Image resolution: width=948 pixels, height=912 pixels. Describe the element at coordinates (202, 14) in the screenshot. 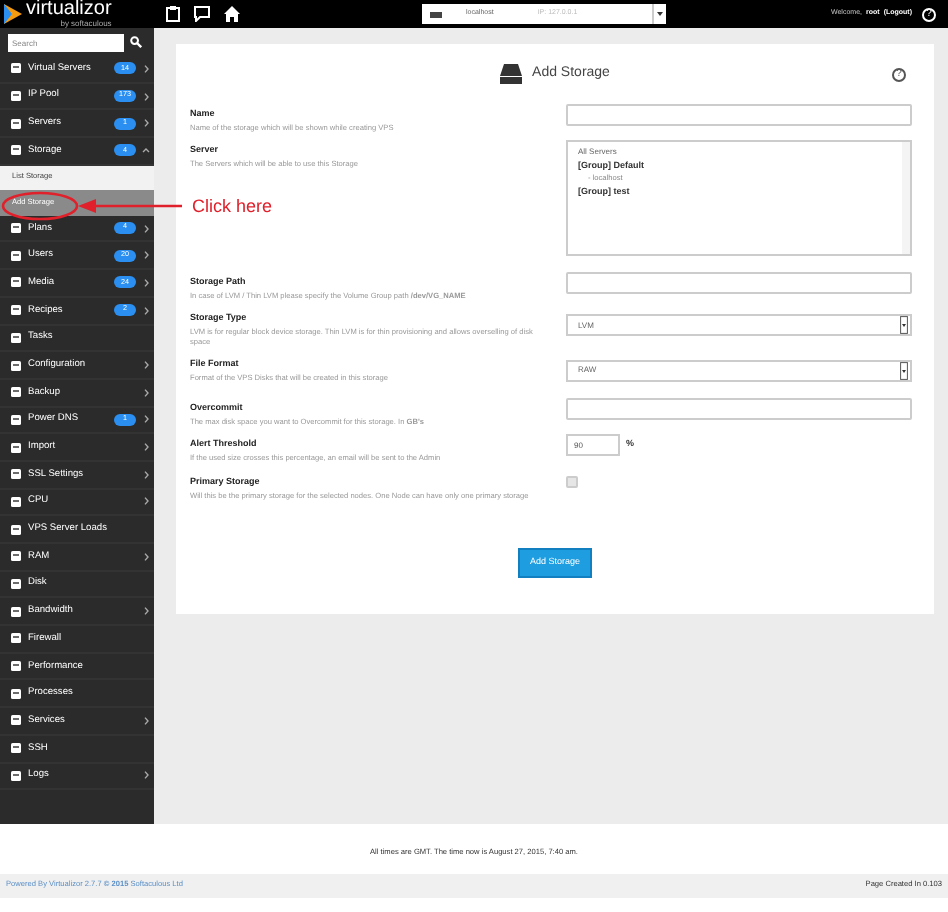

I see `chat-icon` at that location.